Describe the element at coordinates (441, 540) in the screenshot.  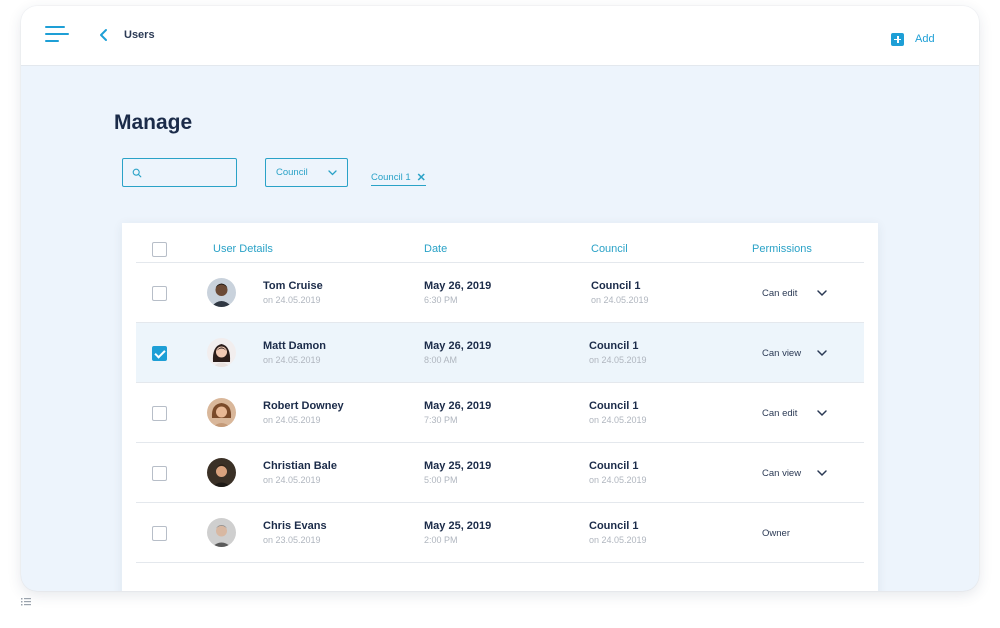
I see `row-time: 2:00 PM` at that location.